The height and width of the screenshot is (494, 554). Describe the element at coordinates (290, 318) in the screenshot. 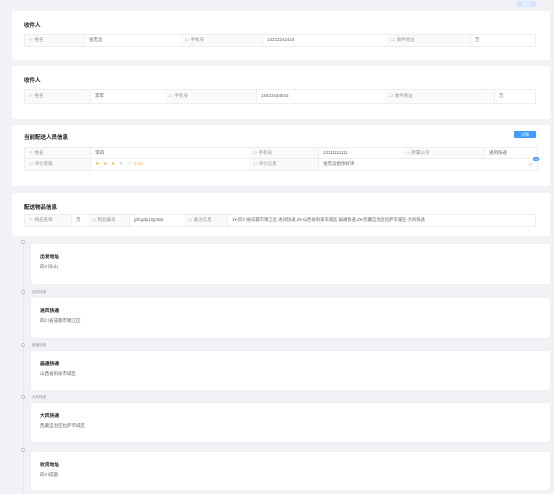

I see `timeline-card-2: 进风快递 四川省成都市锦江区` at that location.